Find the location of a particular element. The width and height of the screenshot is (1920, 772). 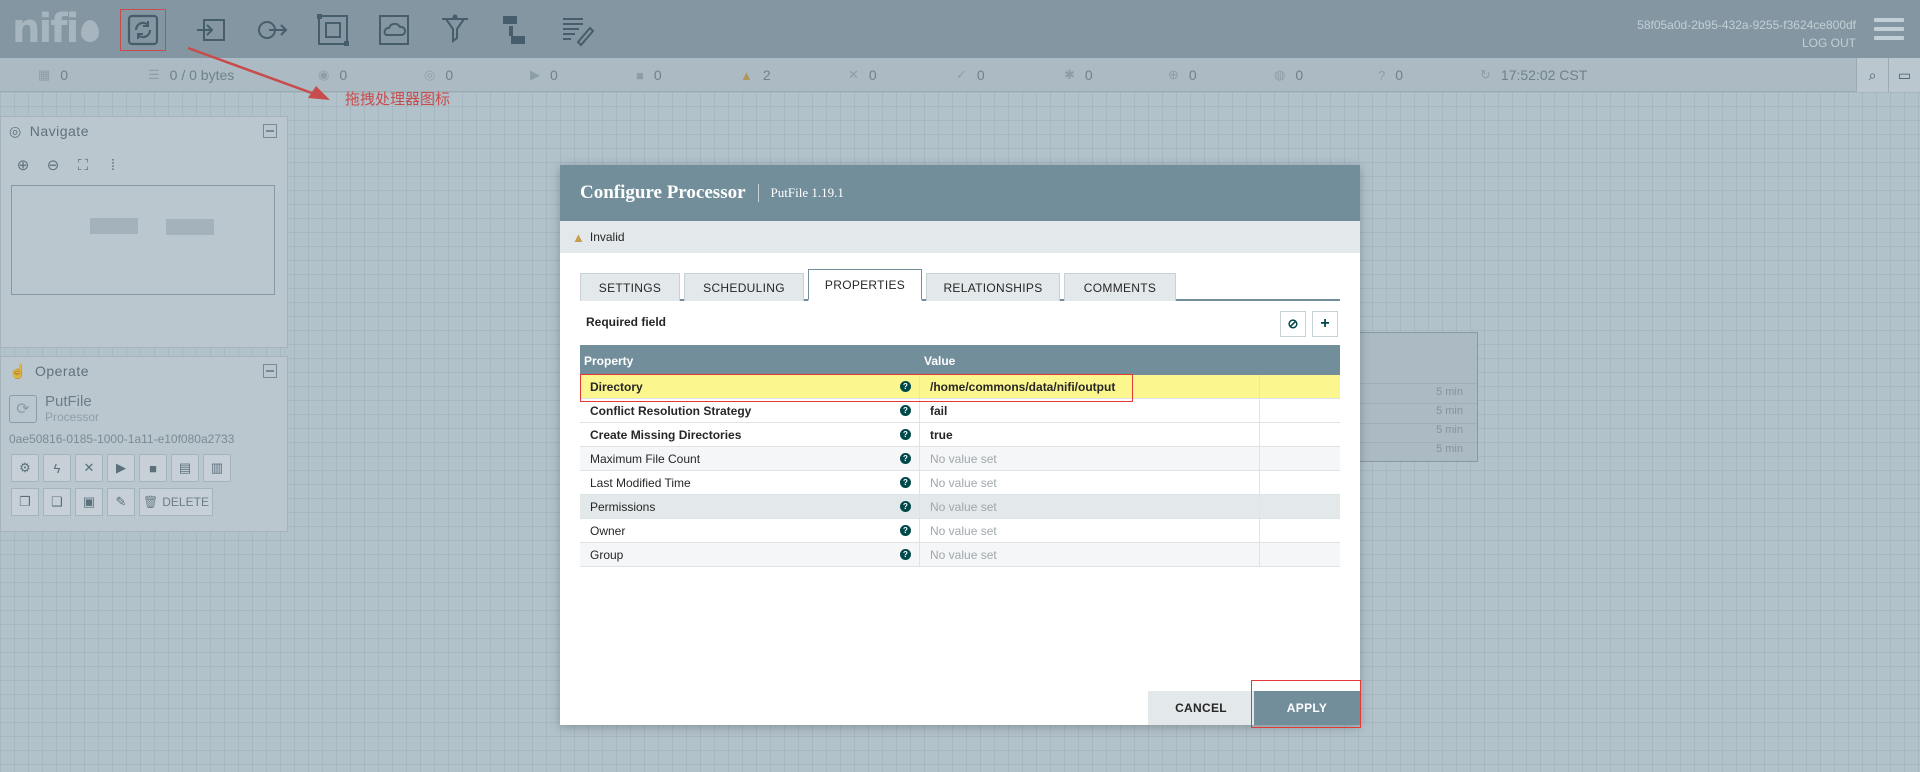

table-row: Conflict Resolution Strategy? fail is located at coordinates (960, 411).